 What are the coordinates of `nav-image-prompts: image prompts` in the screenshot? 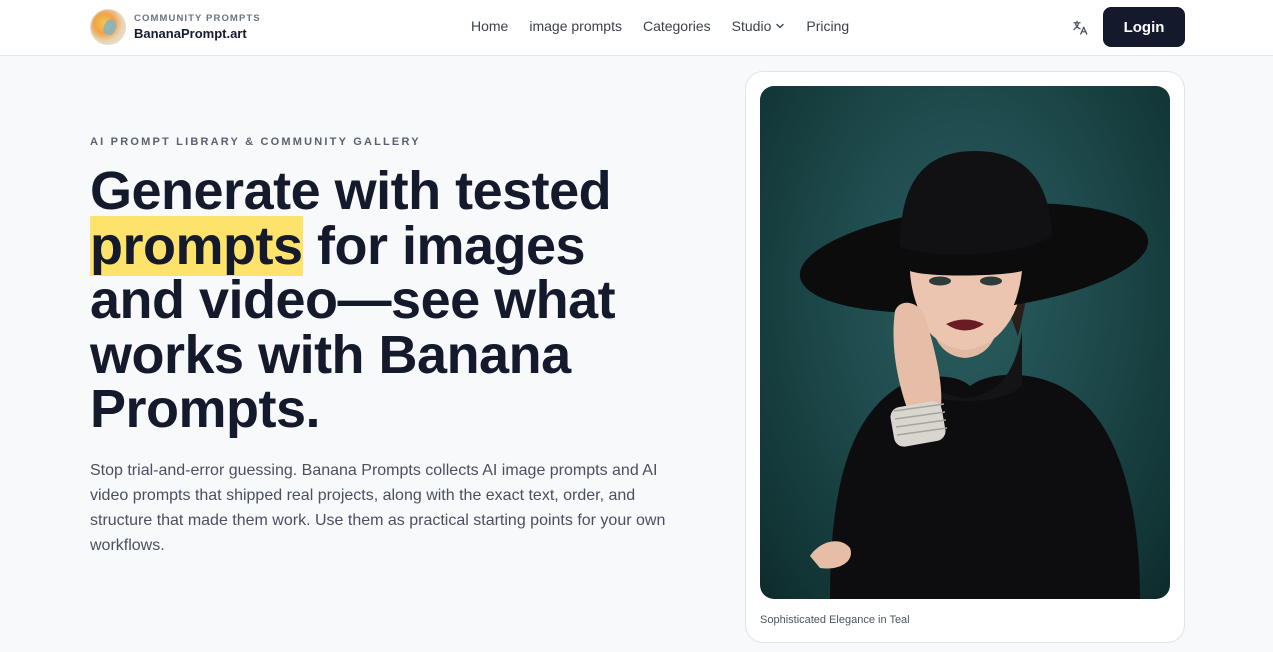 It's located at (575, 26).